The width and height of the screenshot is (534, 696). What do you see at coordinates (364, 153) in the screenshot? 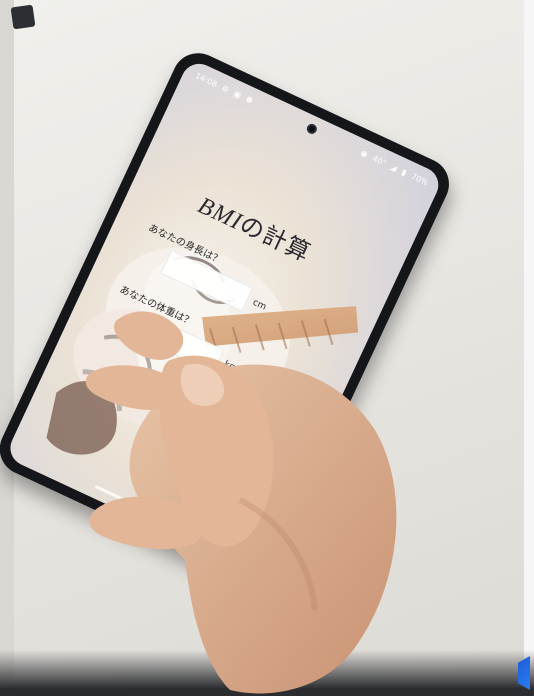
I see `vibrate-icon: ◉` at bounding box center [364, 153].